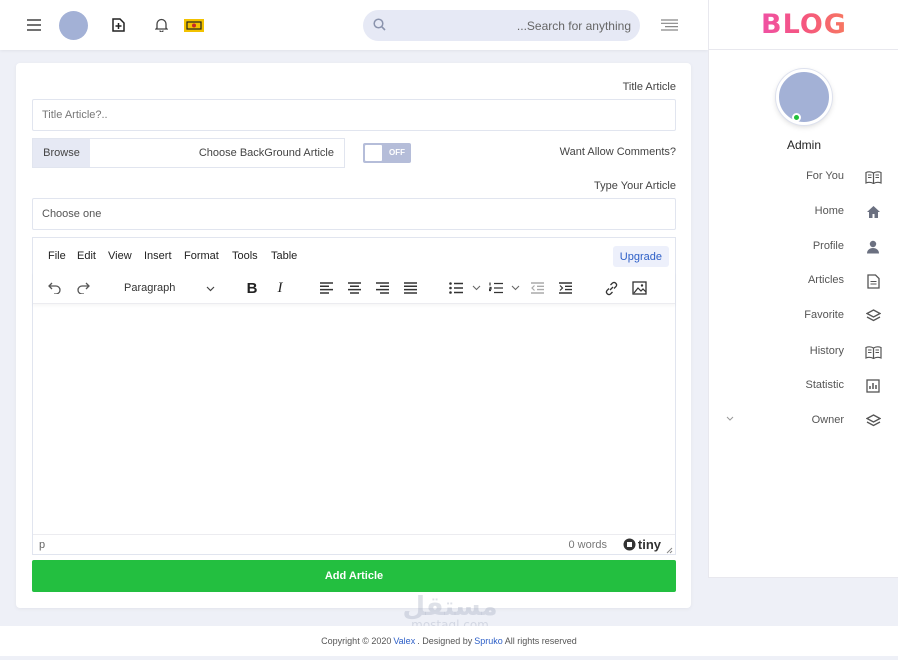 This screenshot has width=898, height=660. I want to click on redo-icon, so click(83, 288).